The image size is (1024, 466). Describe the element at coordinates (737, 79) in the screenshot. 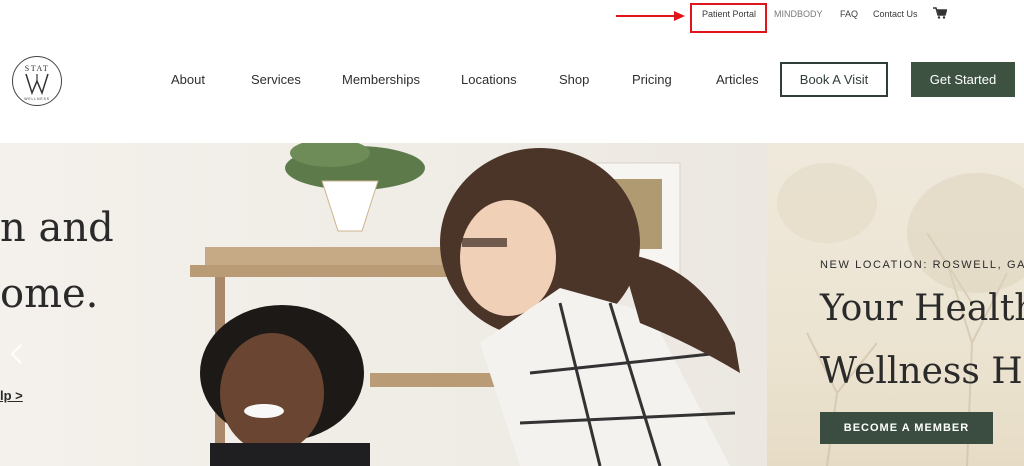

I see `nav-articles: Articles` at that location.